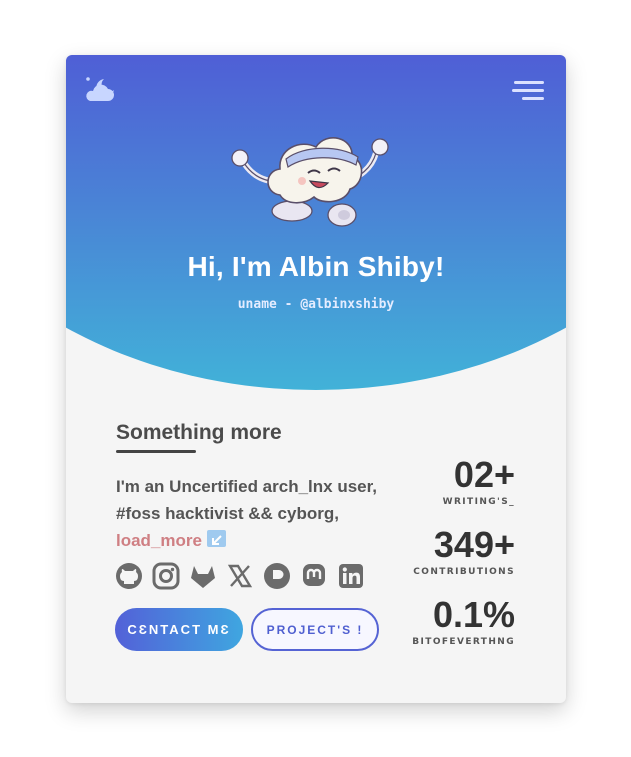 This screenshot has width=631, height=757. I want to click on stat-value: 0.1%, so click(473, 614).